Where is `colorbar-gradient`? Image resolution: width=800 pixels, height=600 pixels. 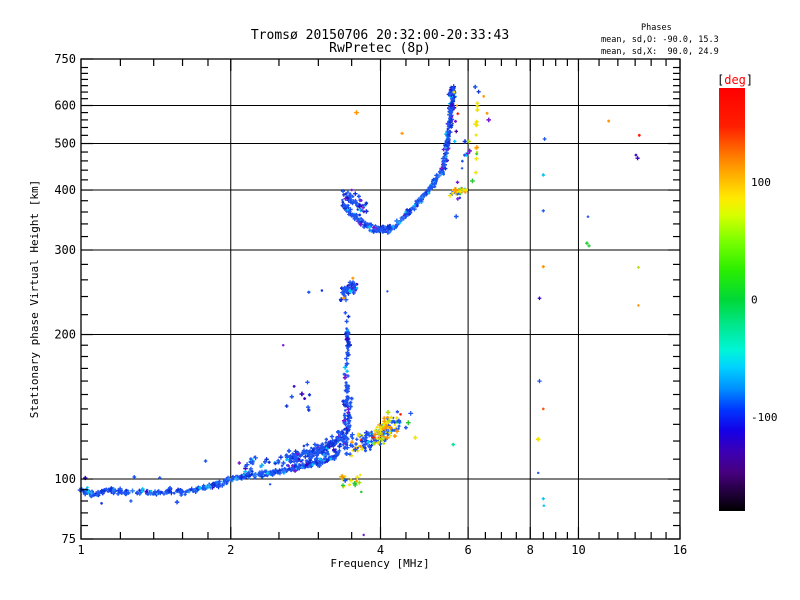
colorbar-gradient is located at coordinates (732, 299).